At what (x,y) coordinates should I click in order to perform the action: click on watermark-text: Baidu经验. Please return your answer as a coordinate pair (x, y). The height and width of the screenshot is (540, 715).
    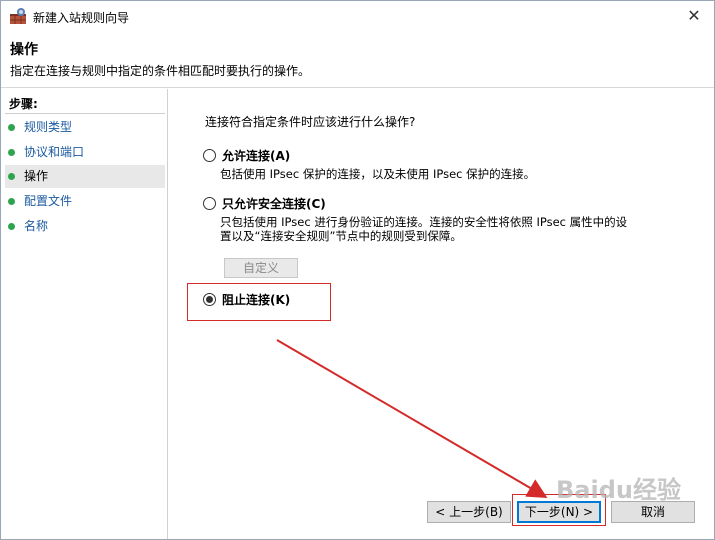
    Looking at the image, I should click on (618, 490).